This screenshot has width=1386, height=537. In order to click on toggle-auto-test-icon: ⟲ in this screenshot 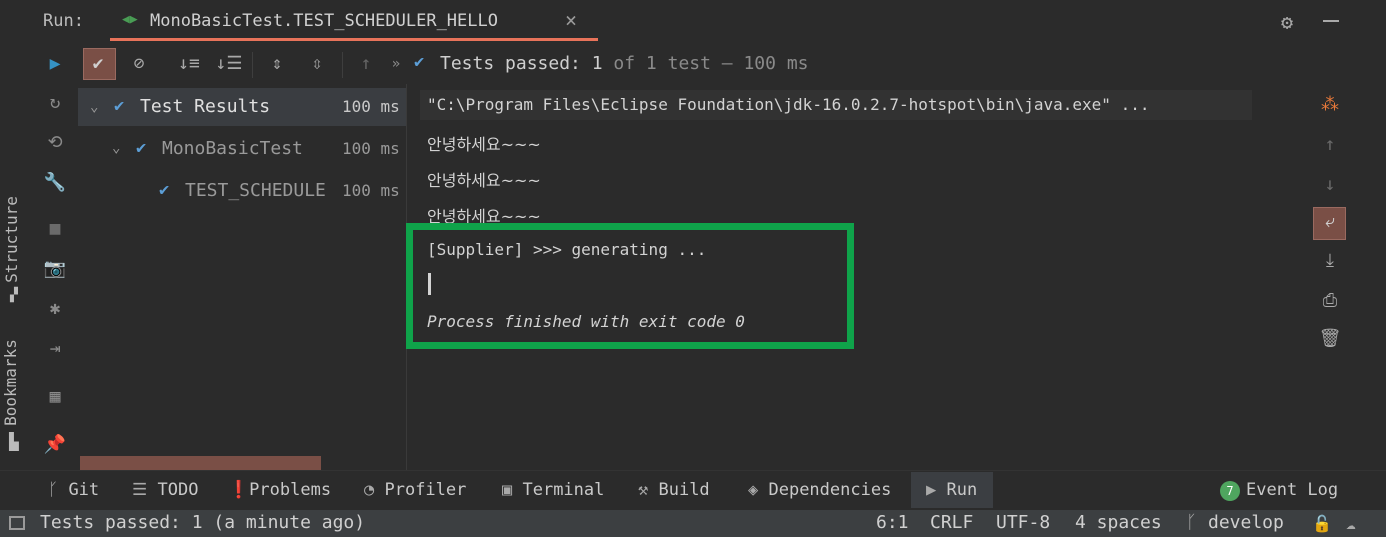, I will do `click(55, 142)`.